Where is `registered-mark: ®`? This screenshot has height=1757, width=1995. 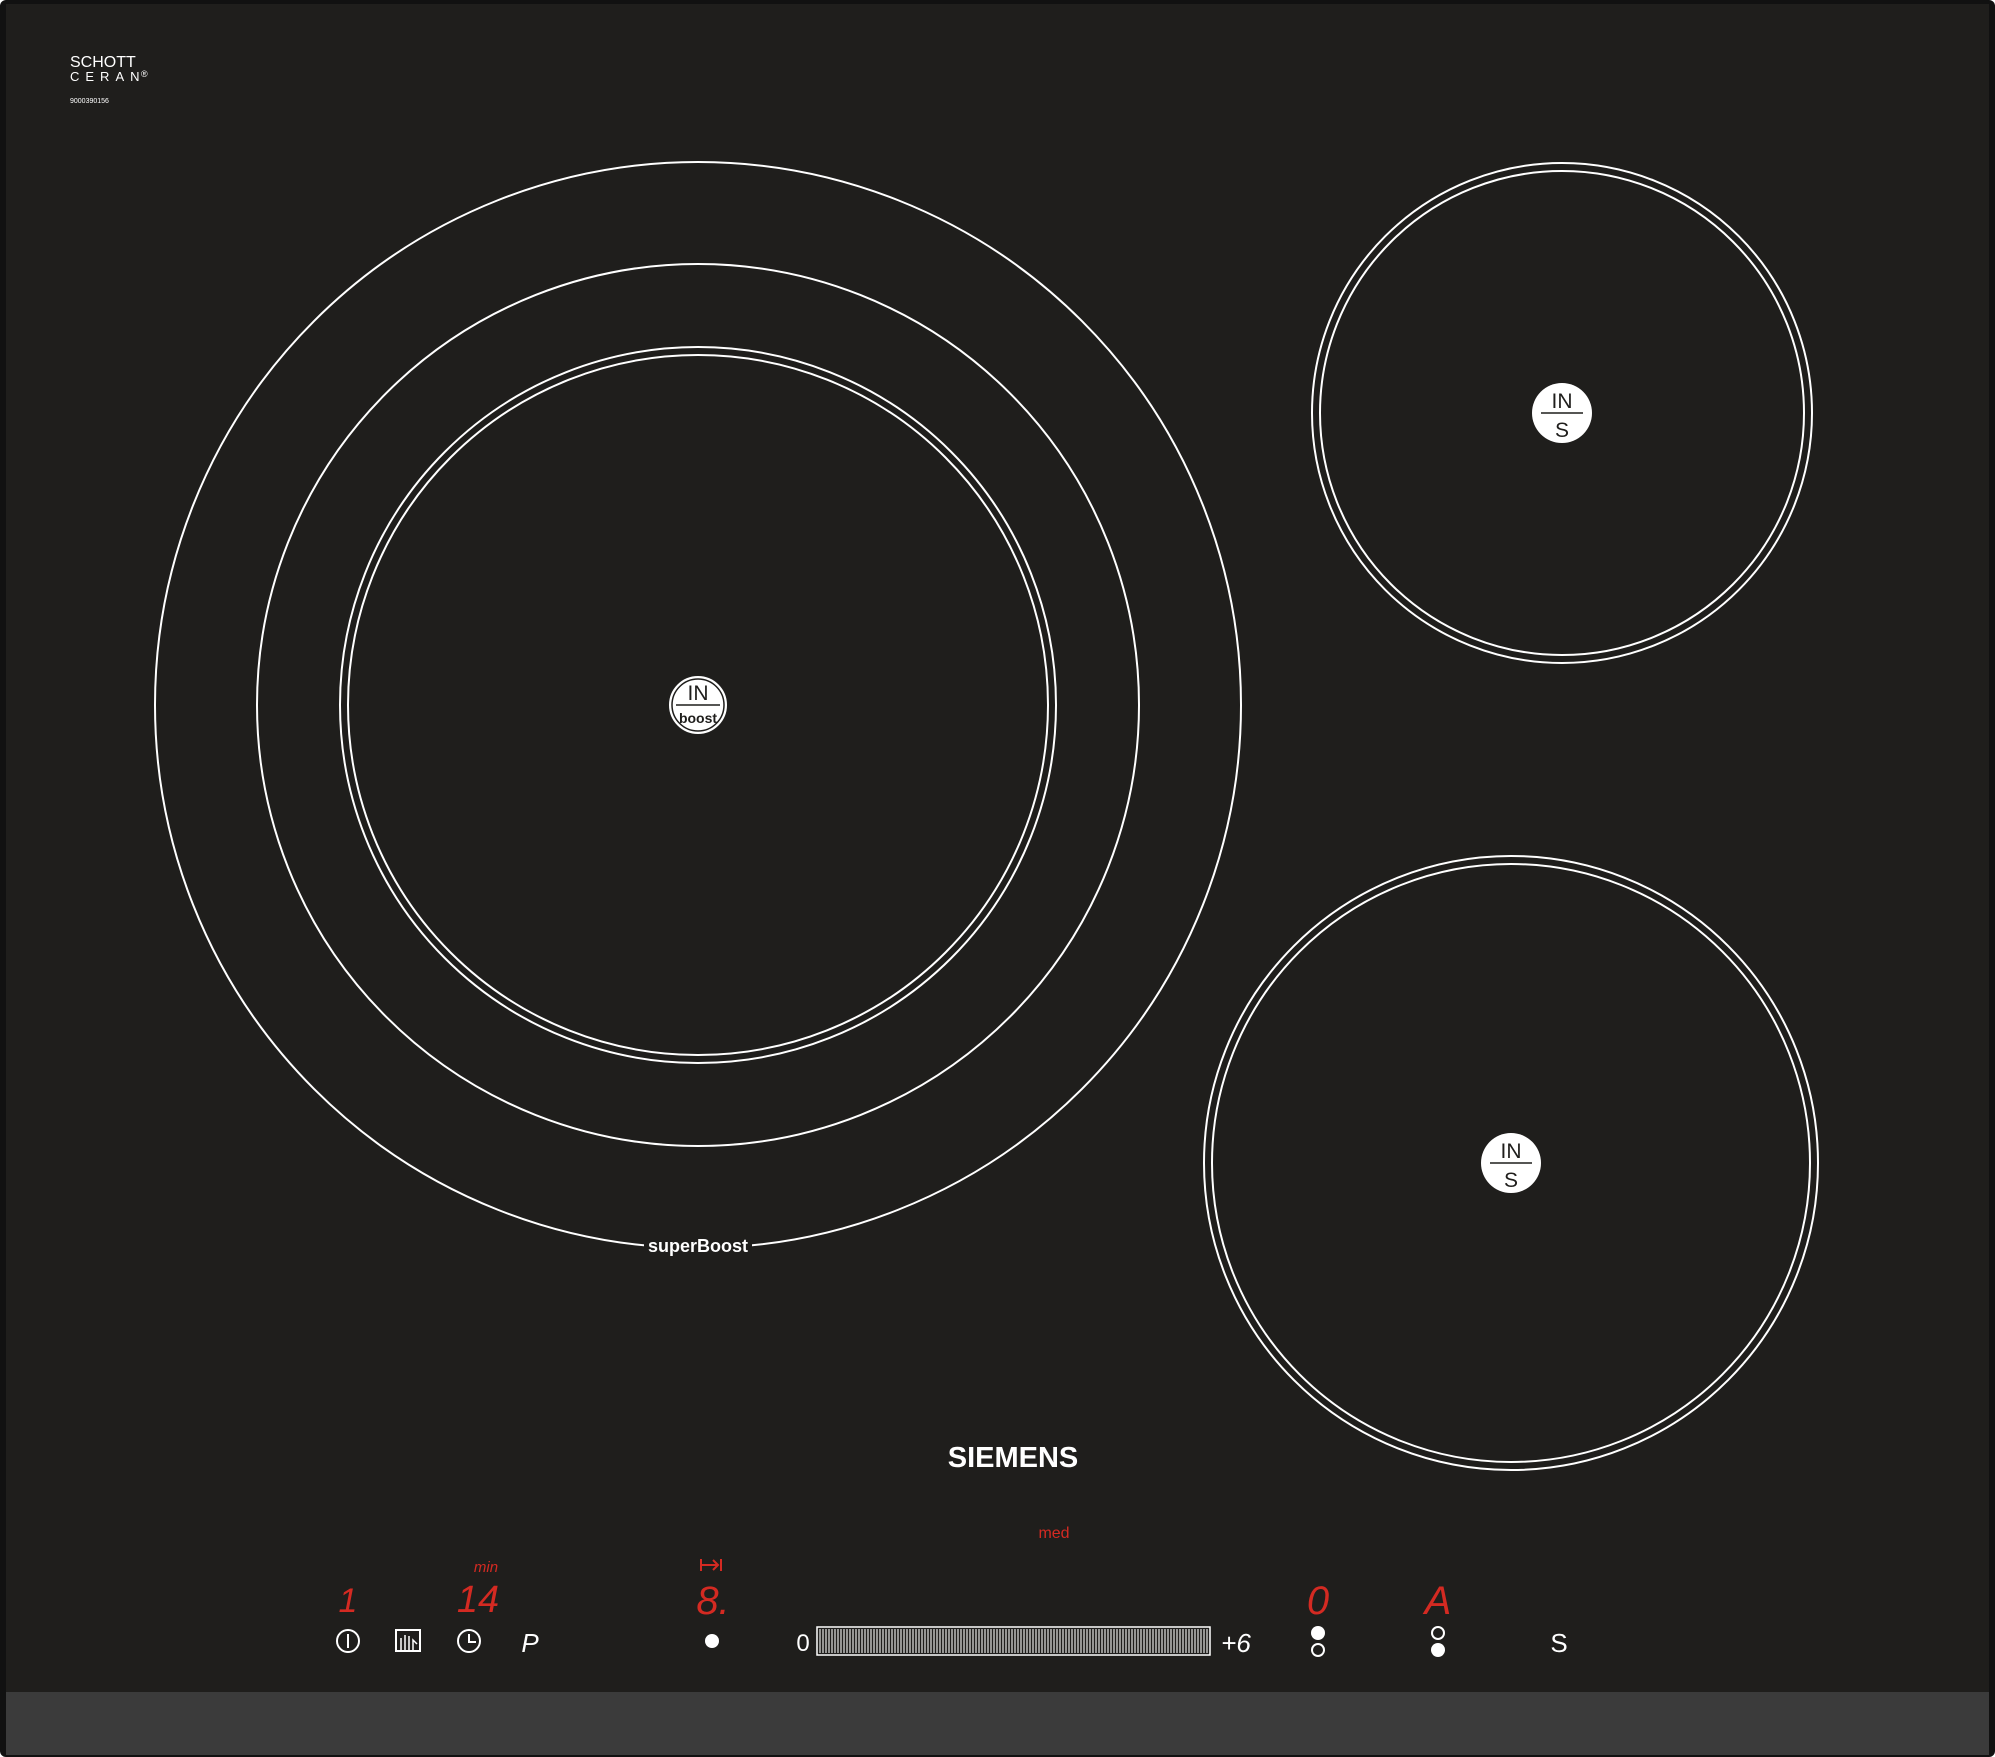
registered-mark: ® is located at coordinates (144, 74).